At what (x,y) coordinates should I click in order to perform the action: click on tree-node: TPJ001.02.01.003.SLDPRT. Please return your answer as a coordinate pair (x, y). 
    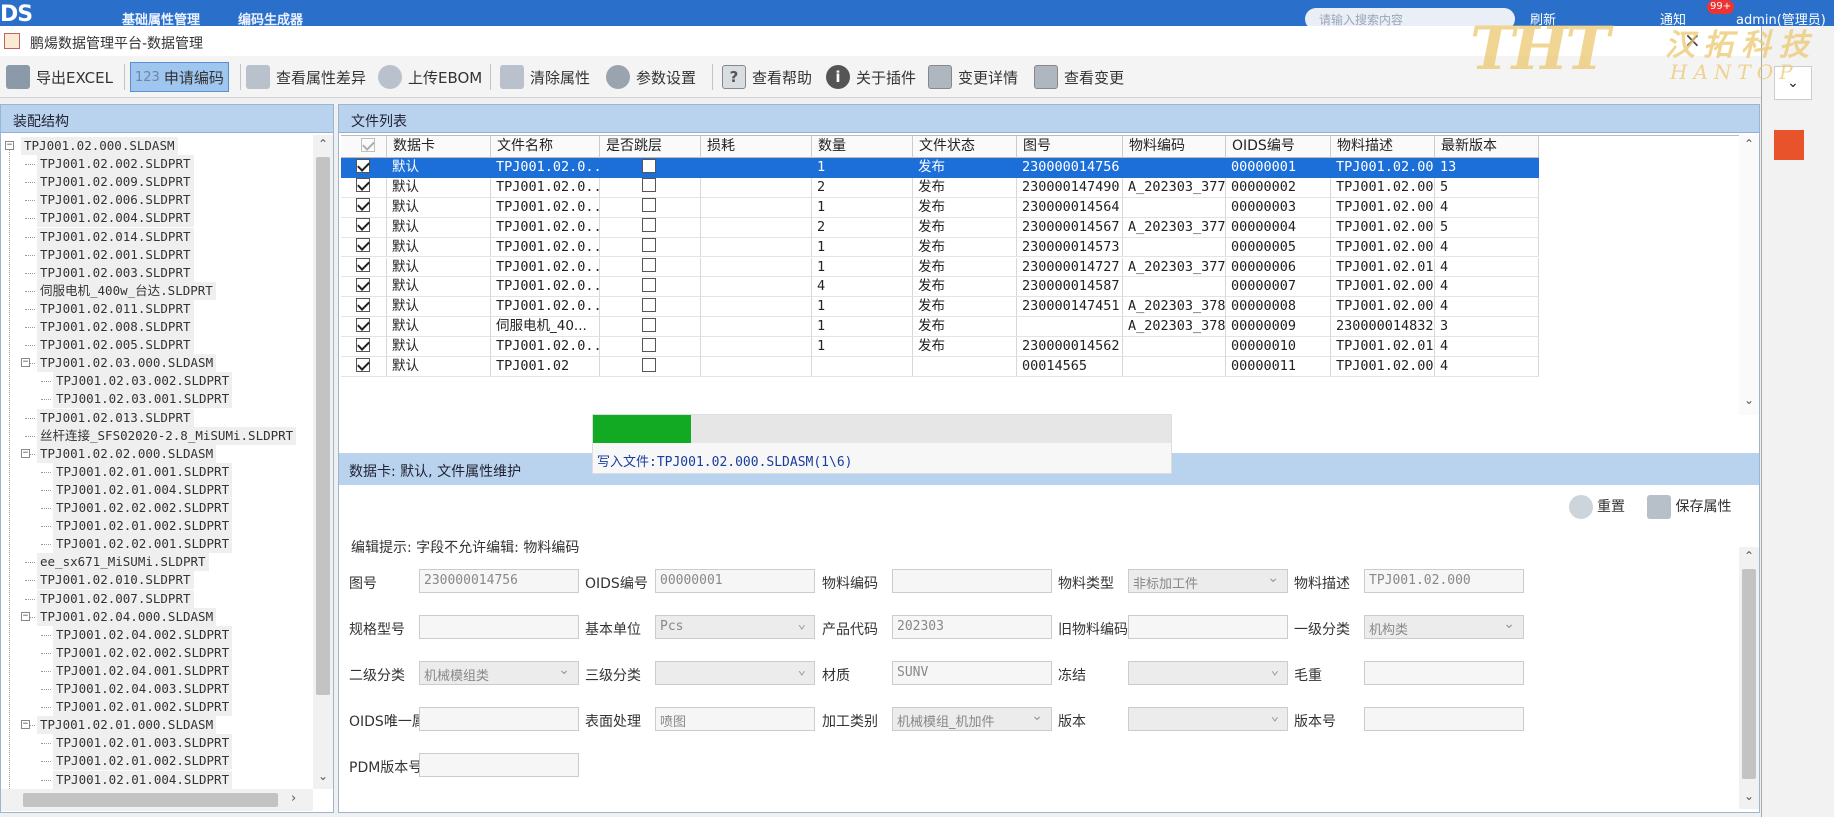
    Looking at the image, I should click on (143, 743).